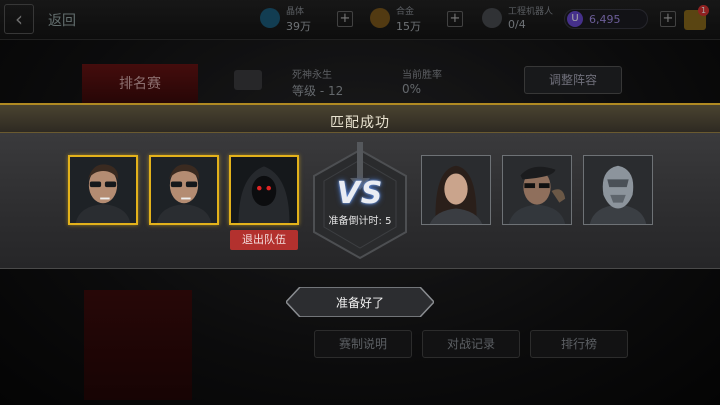 The image size is (720, 405). Describe the element at coordinates (360, 193) in the screenshot. I see `vs-label: VS` at that location.